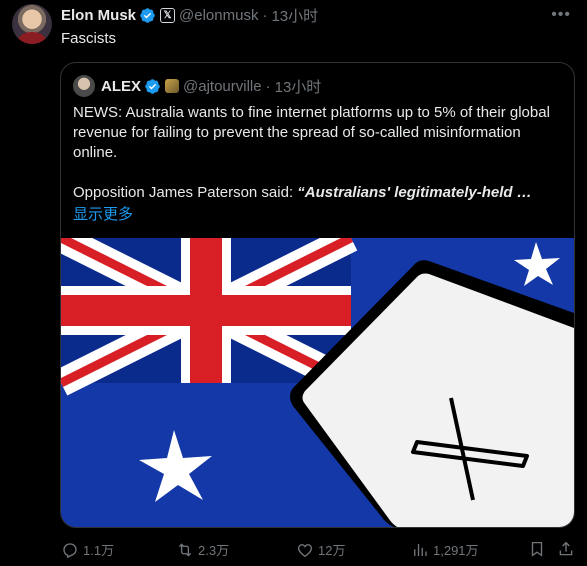 The width and height of the screenshot is (587, 566). Describe the element at coordinates (89, 38) in the screenshot. I see `tweet-text: Fascists` at that location.